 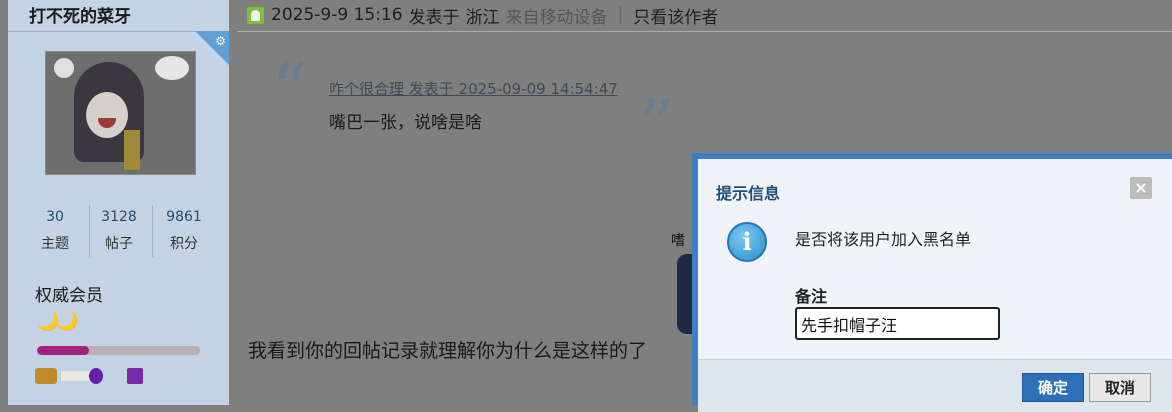 I want to click on post-location: 浙江, so click(x=482, y=17).